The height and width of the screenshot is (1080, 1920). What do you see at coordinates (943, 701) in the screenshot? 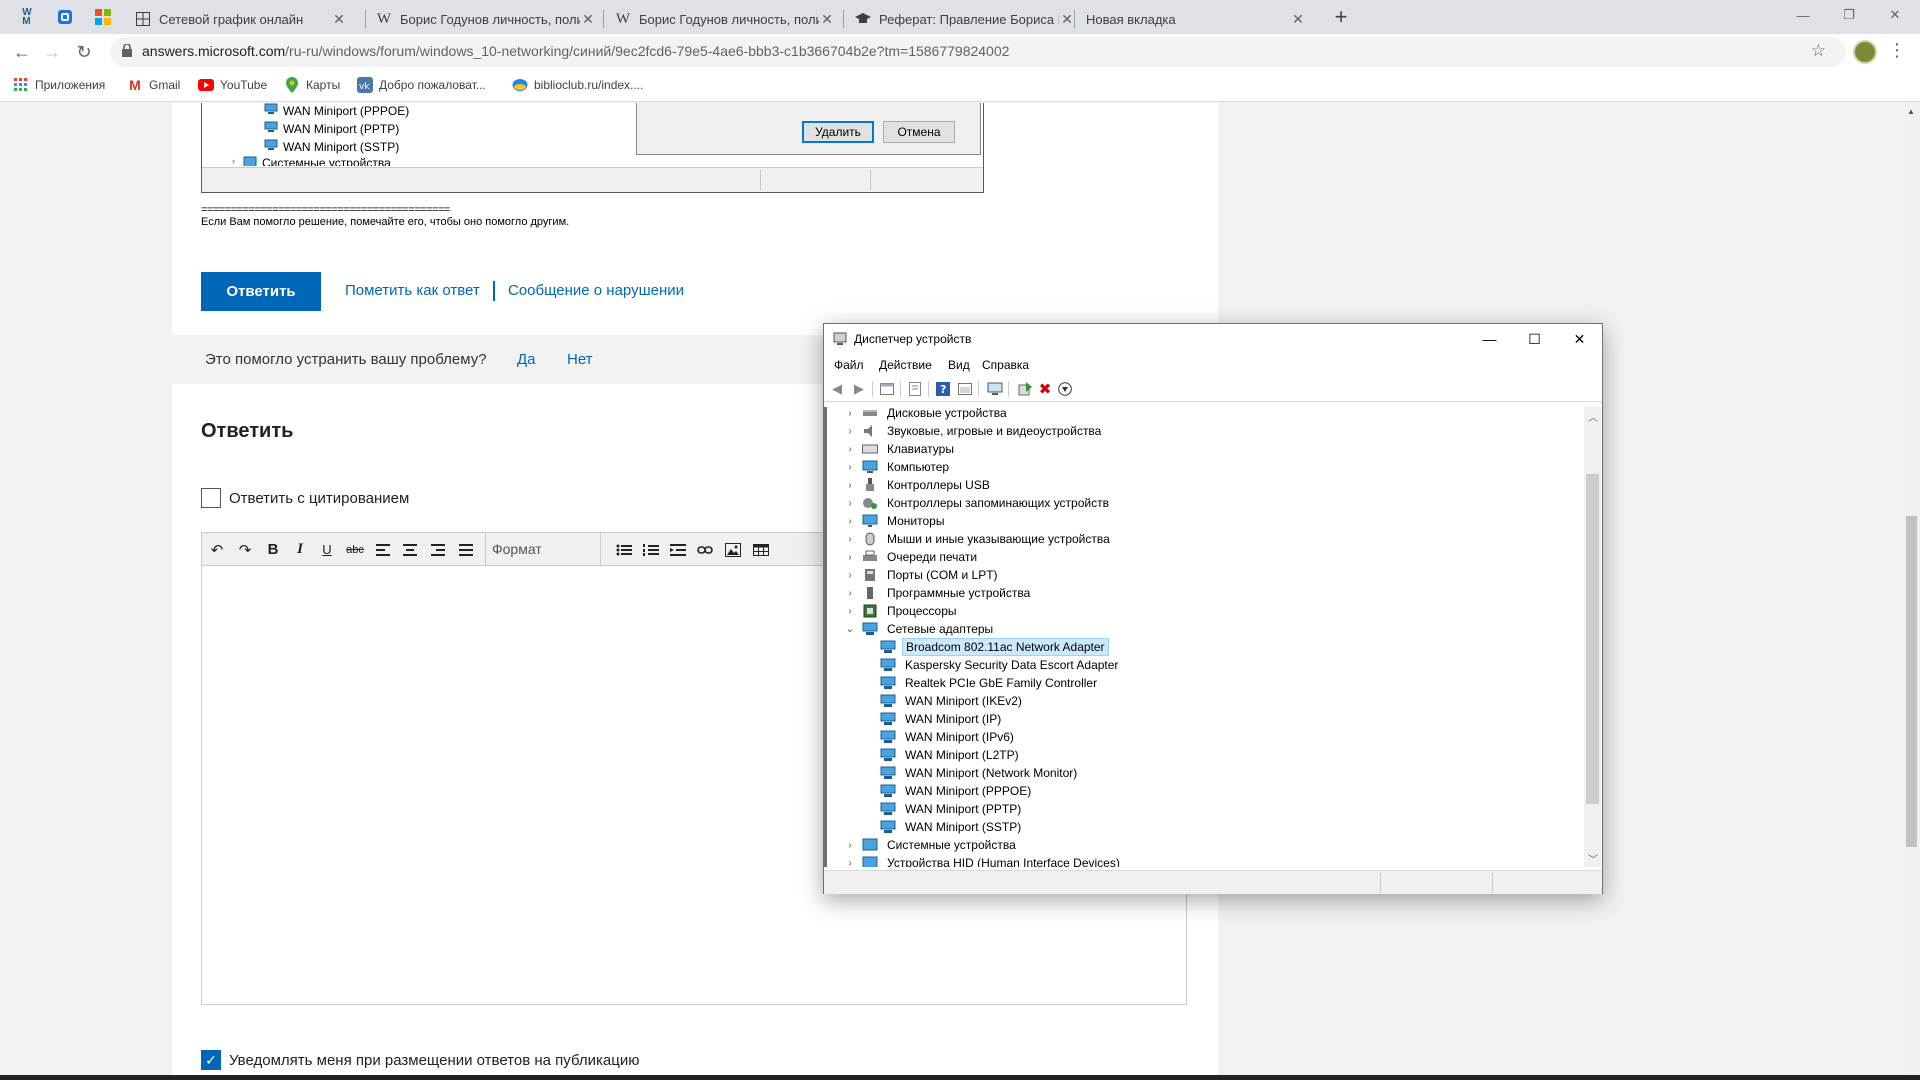
I see `tree-adapter: WAN Miniport (IKEv2)` at bounding box center [943, 701].